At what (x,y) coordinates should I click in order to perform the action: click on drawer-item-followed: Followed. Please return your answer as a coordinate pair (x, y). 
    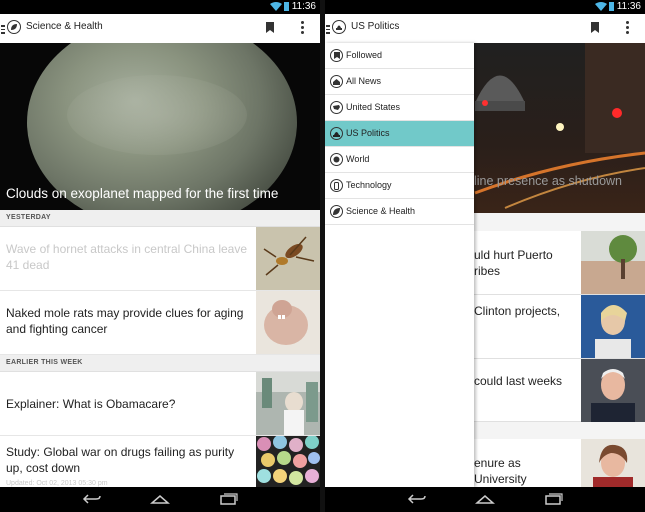
    Looking at the image, I should click on (399, 56).